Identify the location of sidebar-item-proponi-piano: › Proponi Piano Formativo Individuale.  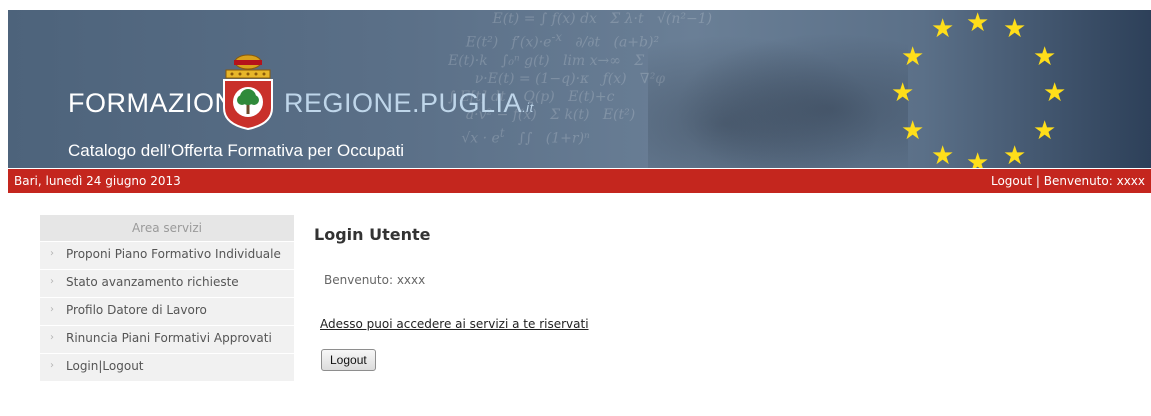
(167, 256).